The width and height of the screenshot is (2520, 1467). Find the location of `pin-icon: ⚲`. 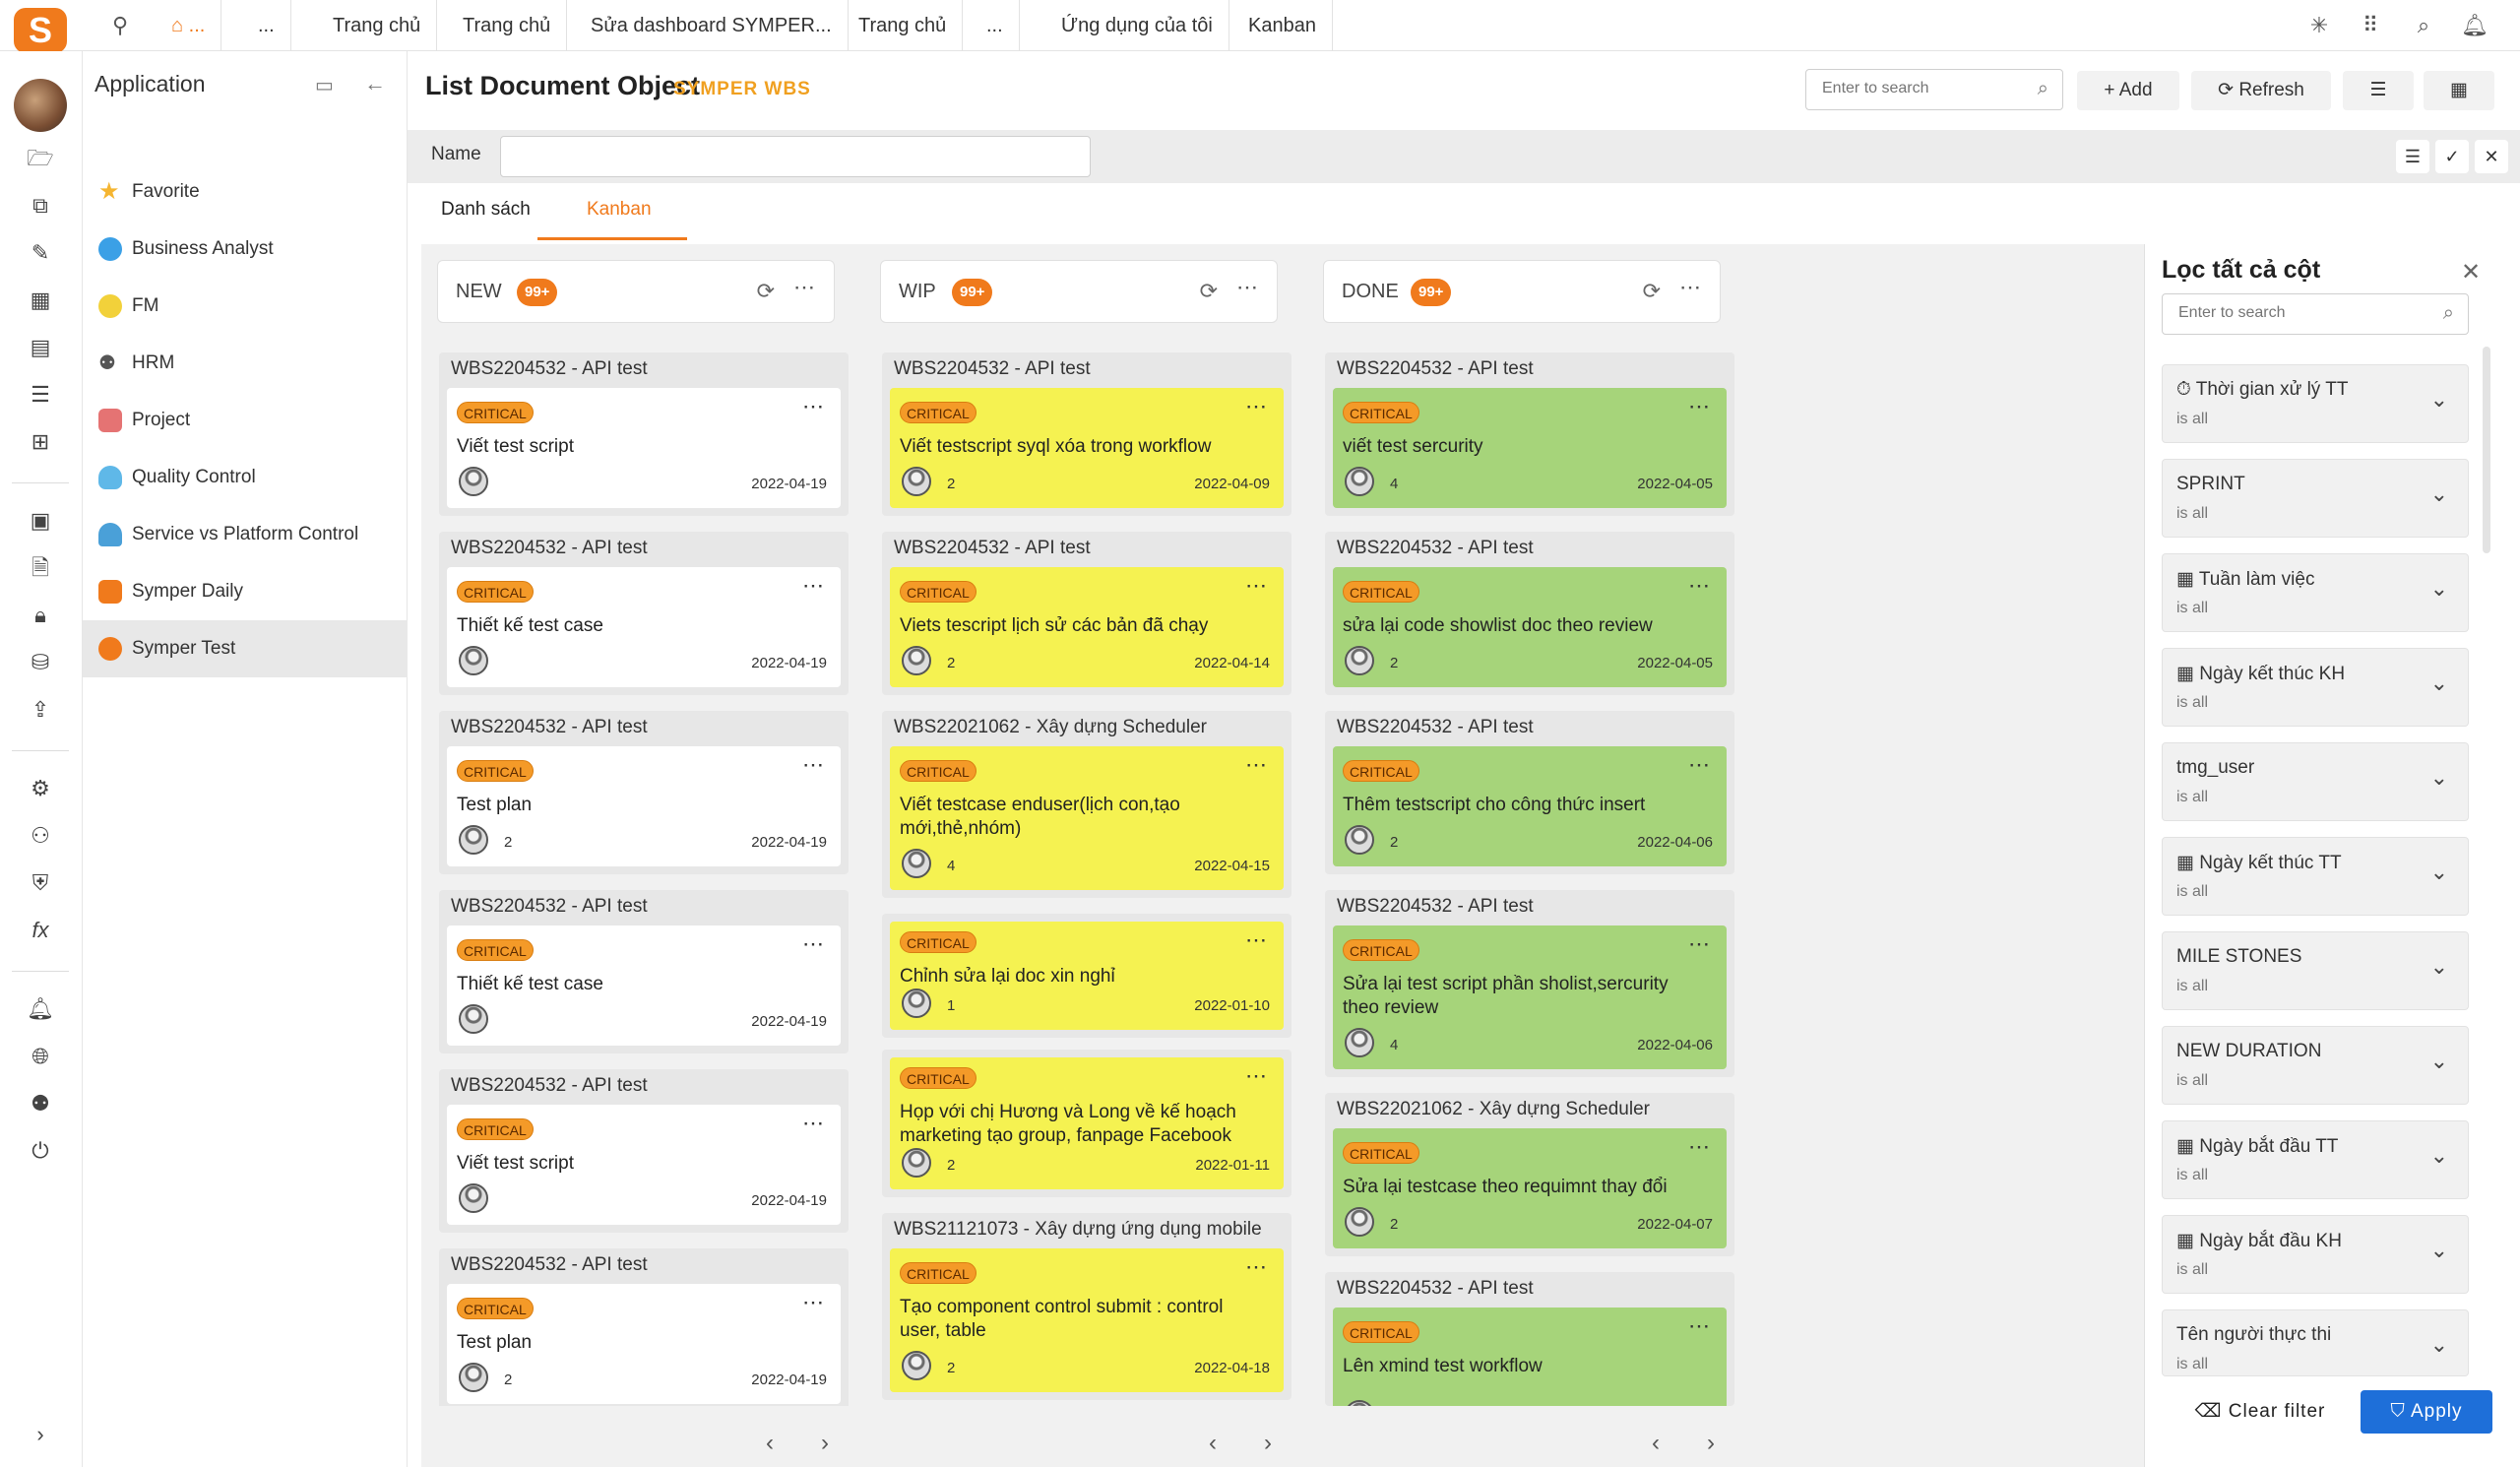

pin-icon: ⚲ is located at coordinates (120, 25).